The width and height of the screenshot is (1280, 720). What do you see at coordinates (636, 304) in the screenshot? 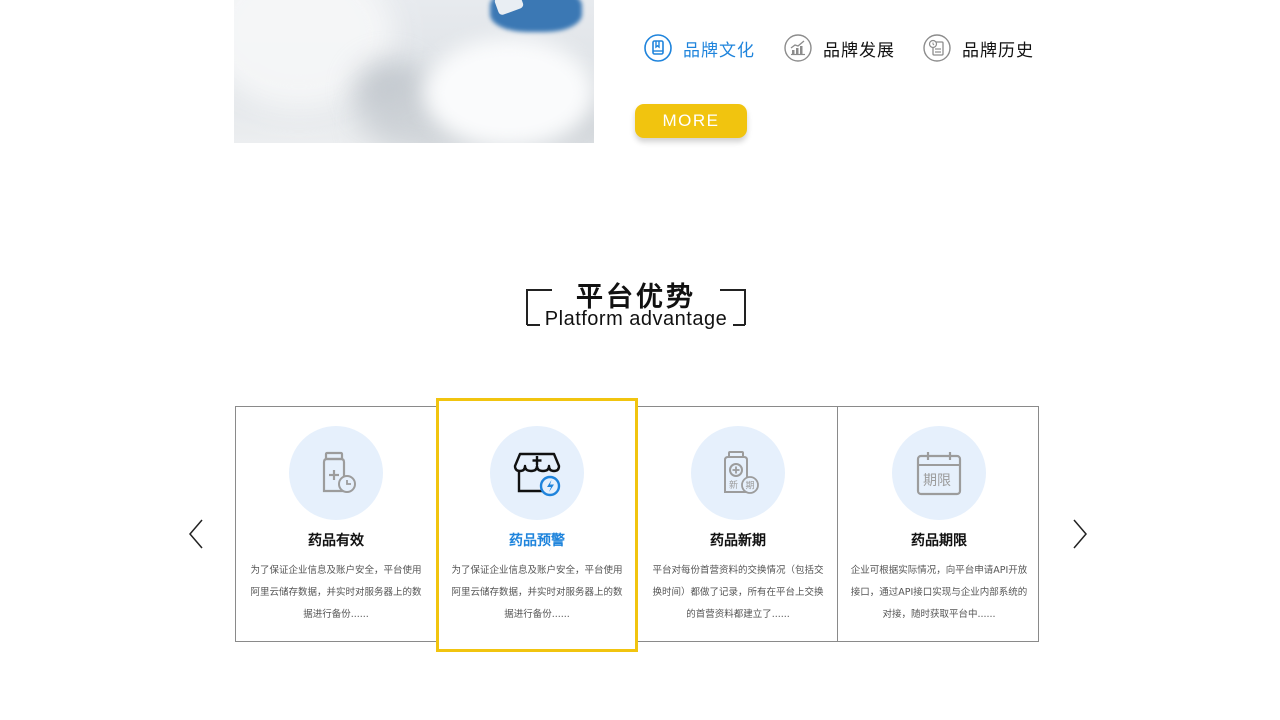
I see `section-heading: 平台优势 Platform advantage` at bounding box center [636, 304].